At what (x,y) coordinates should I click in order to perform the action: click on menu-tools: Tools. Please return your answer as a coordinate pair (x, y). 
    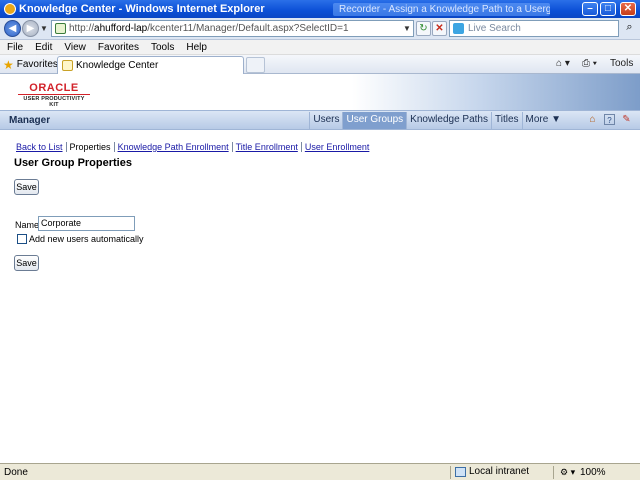
    Looking at the image, I should click on (162, 47).